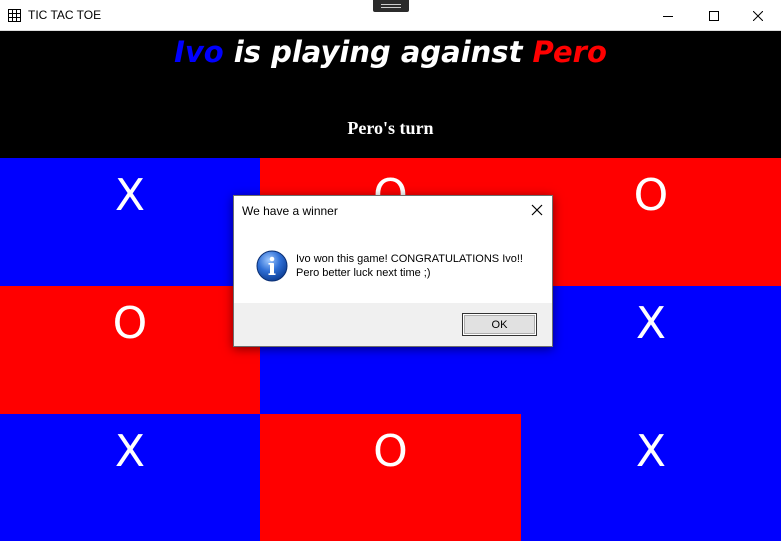 The image size is (781, 541). I want to click on board-cell-7: X, so click(130, 477).